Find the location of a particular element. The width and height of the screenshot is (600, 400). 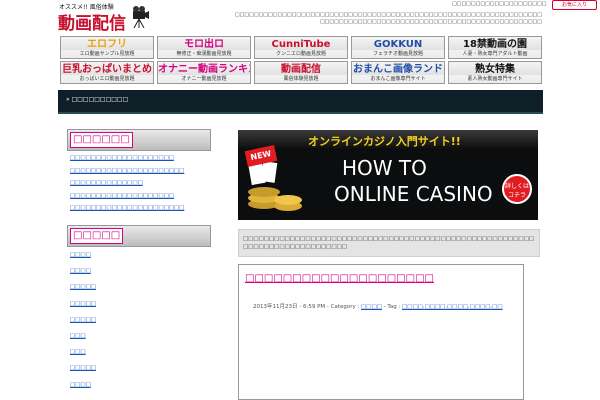

banner-link: 巨乳おっぱいまとめ おっぱいエロ動画見放題 is located at coordinates (107, 72).